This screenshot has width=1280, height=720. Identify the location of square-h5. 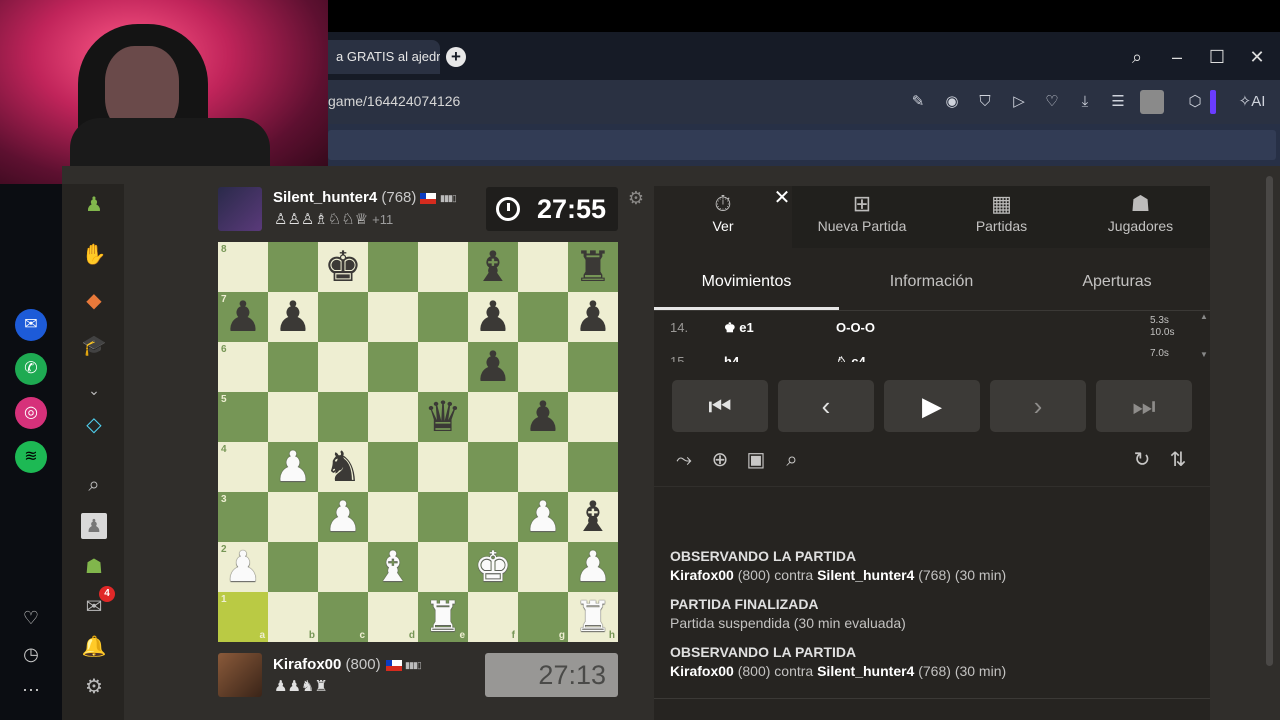
(593, 417).